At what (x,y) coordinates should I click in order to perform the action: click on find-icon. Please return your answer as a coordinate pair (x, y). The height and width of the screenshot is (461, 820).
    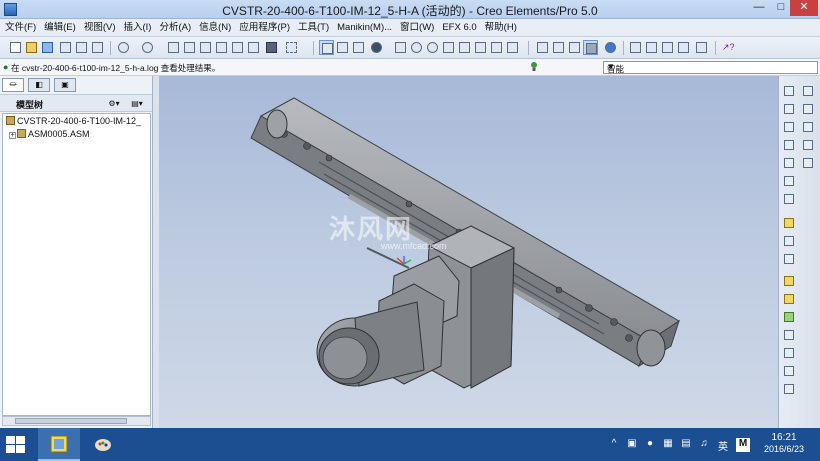
    Looking at the image, I should click on (271, 47).